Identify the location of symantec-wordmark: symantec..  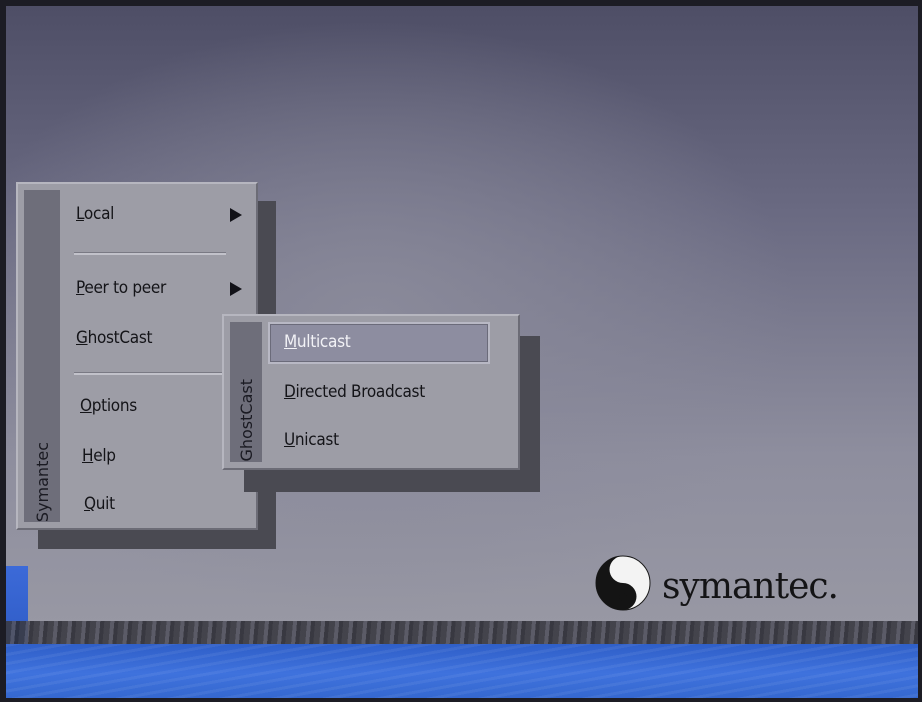
(750, 586).